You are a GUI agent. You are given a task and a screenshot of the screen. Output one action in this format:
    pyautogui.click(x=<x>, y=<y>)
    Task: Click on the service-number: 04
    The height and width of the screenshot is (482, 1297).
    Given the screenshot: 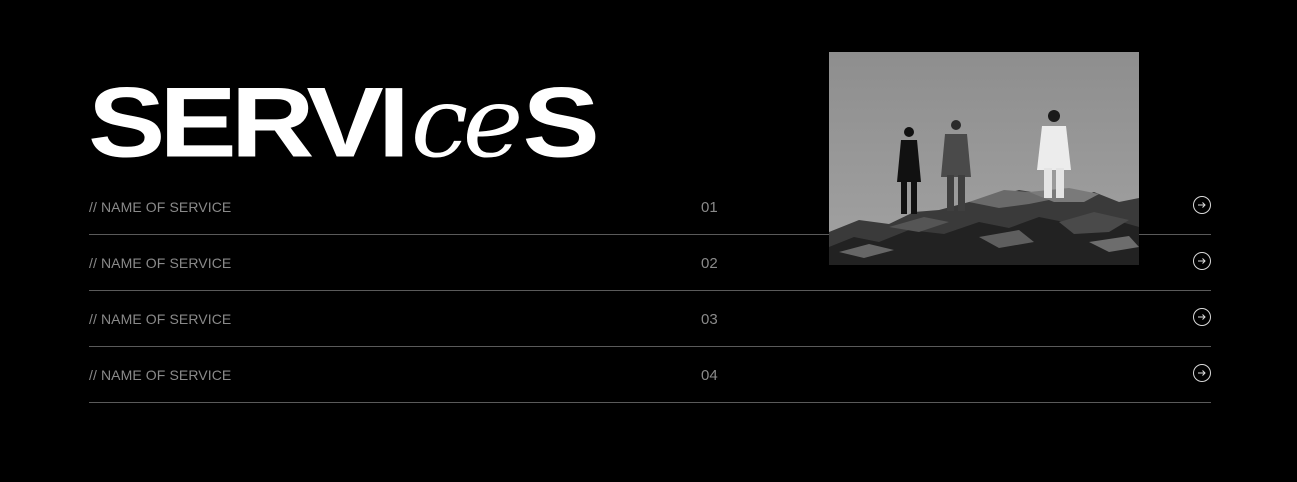 What is the action you would take?
    pyautogui.click(x=709, y=375)
    